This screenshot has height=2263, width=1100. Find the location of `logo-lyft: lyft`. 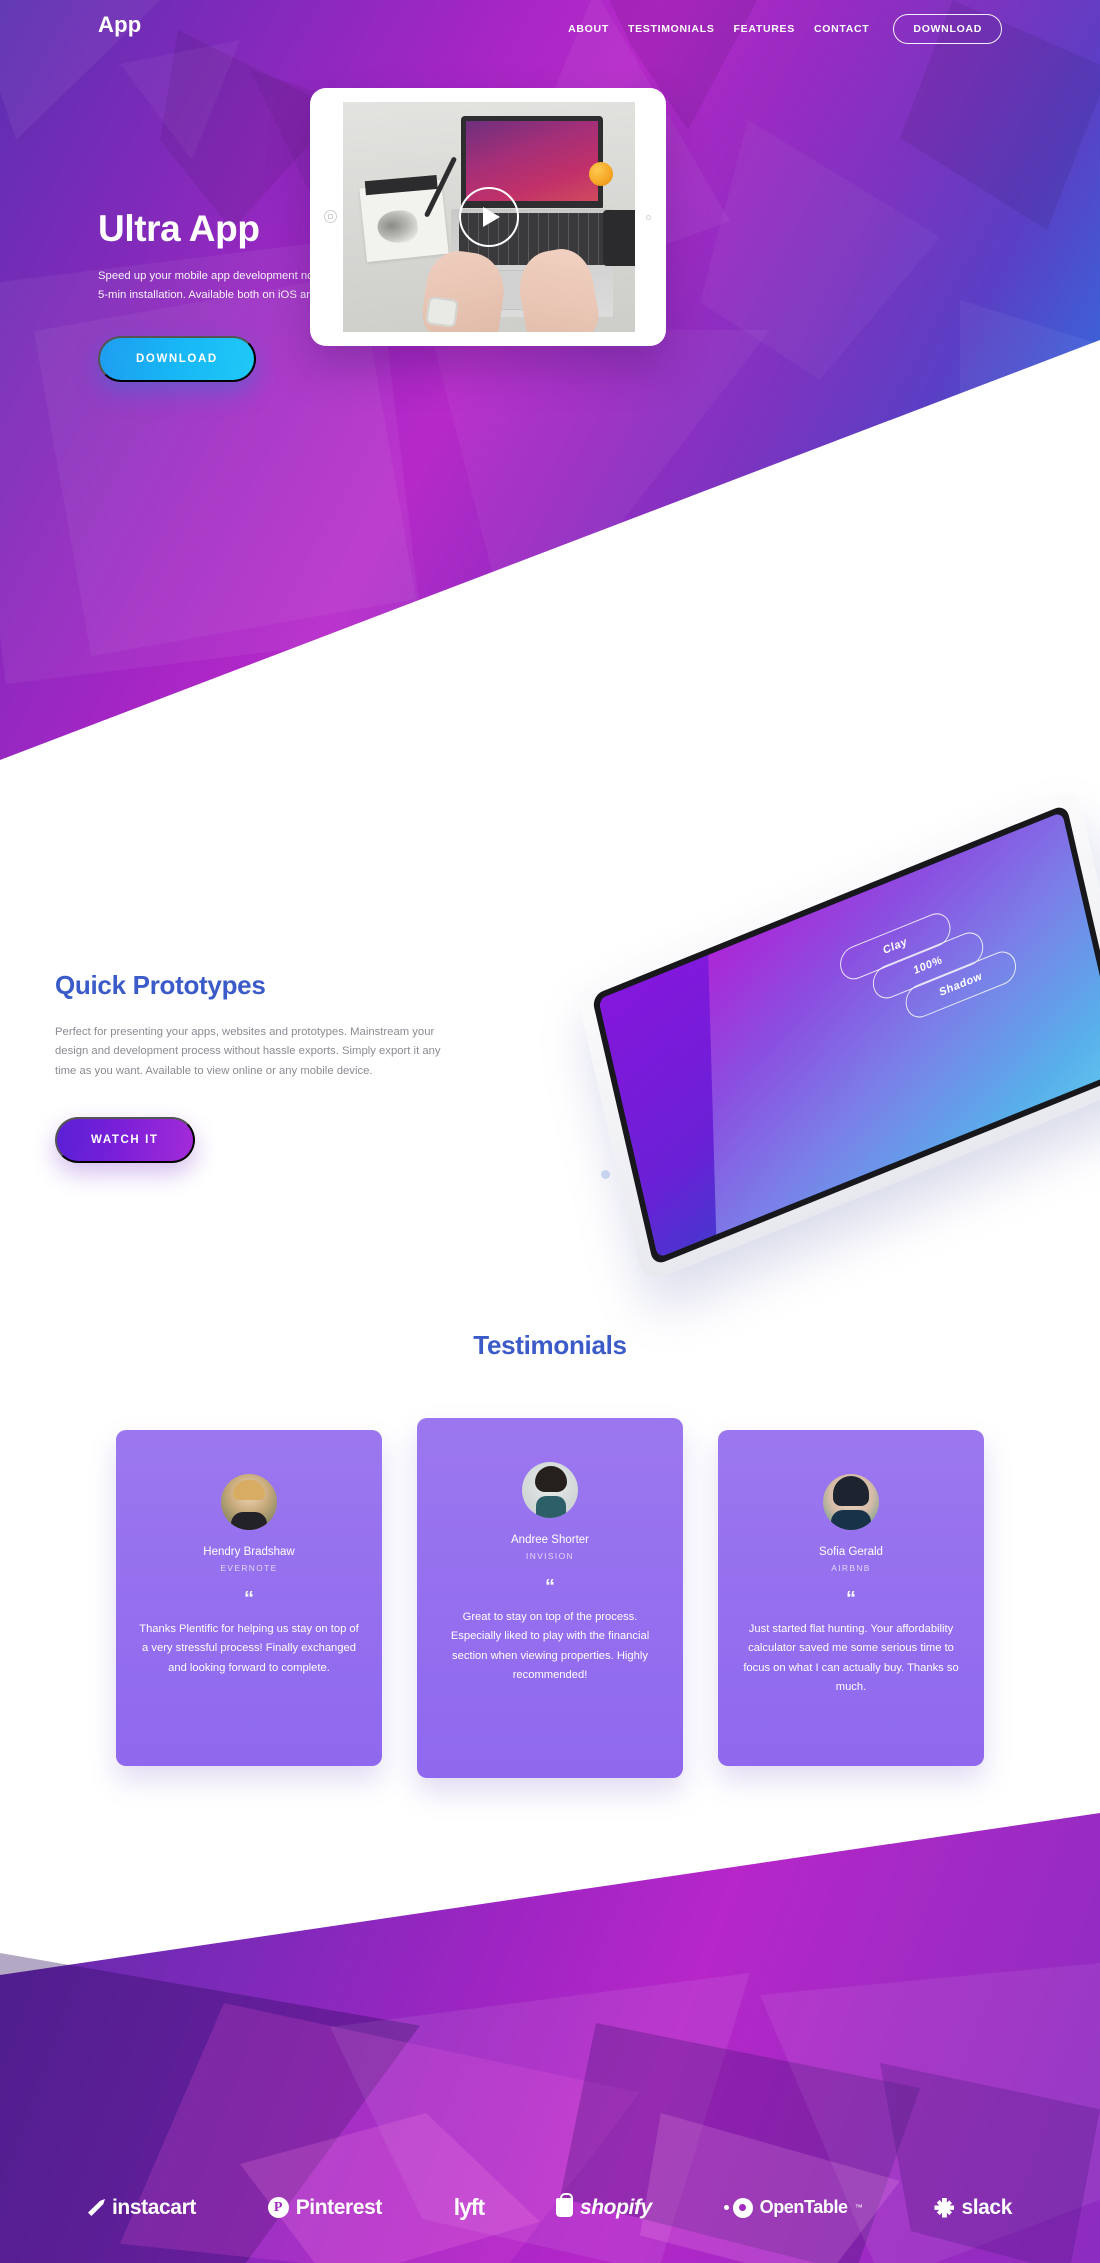

logo-lyft: lyft is located at coordinates (469, 2207).